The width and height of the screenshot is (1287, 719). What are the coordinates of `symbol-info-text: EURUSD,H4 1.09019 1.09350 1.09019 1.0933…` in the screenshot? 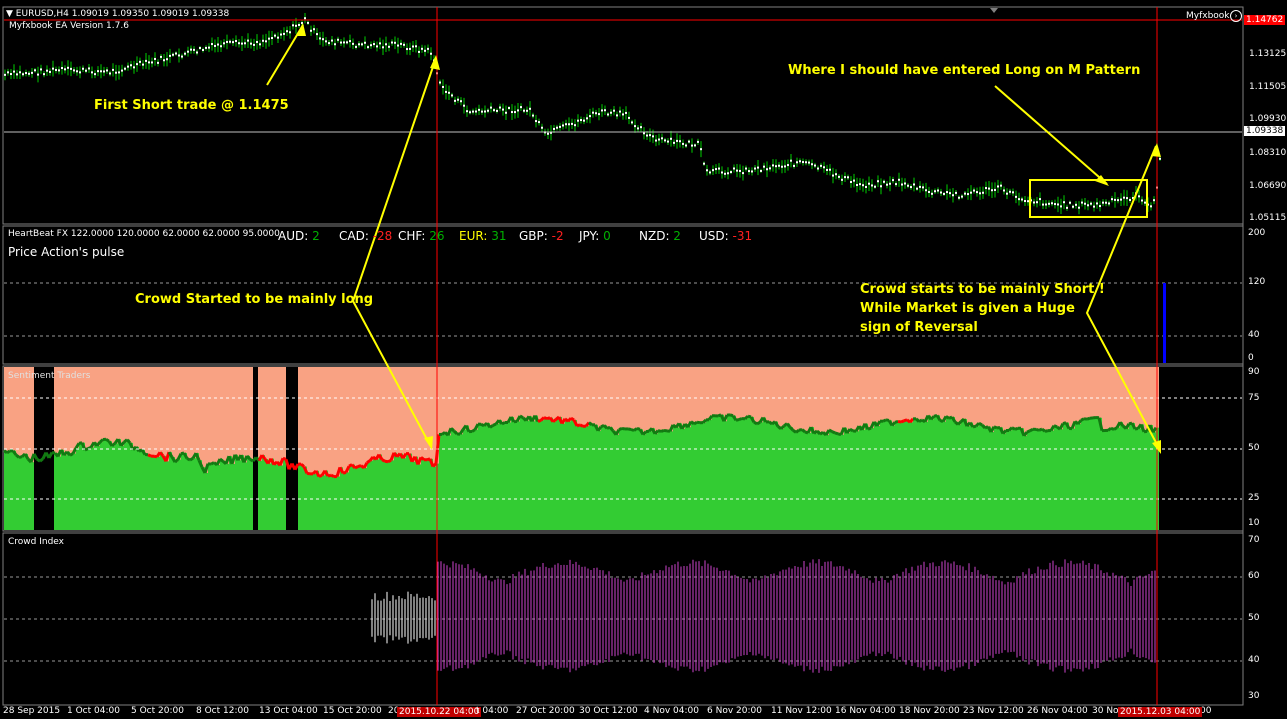 It's located at (122, 14).